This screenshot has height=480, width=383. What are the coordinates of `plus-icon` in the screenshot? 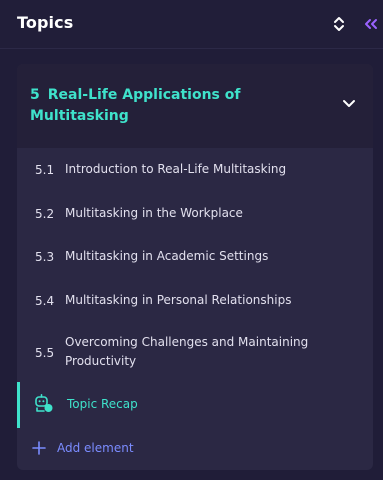 It's located at (39, 448).